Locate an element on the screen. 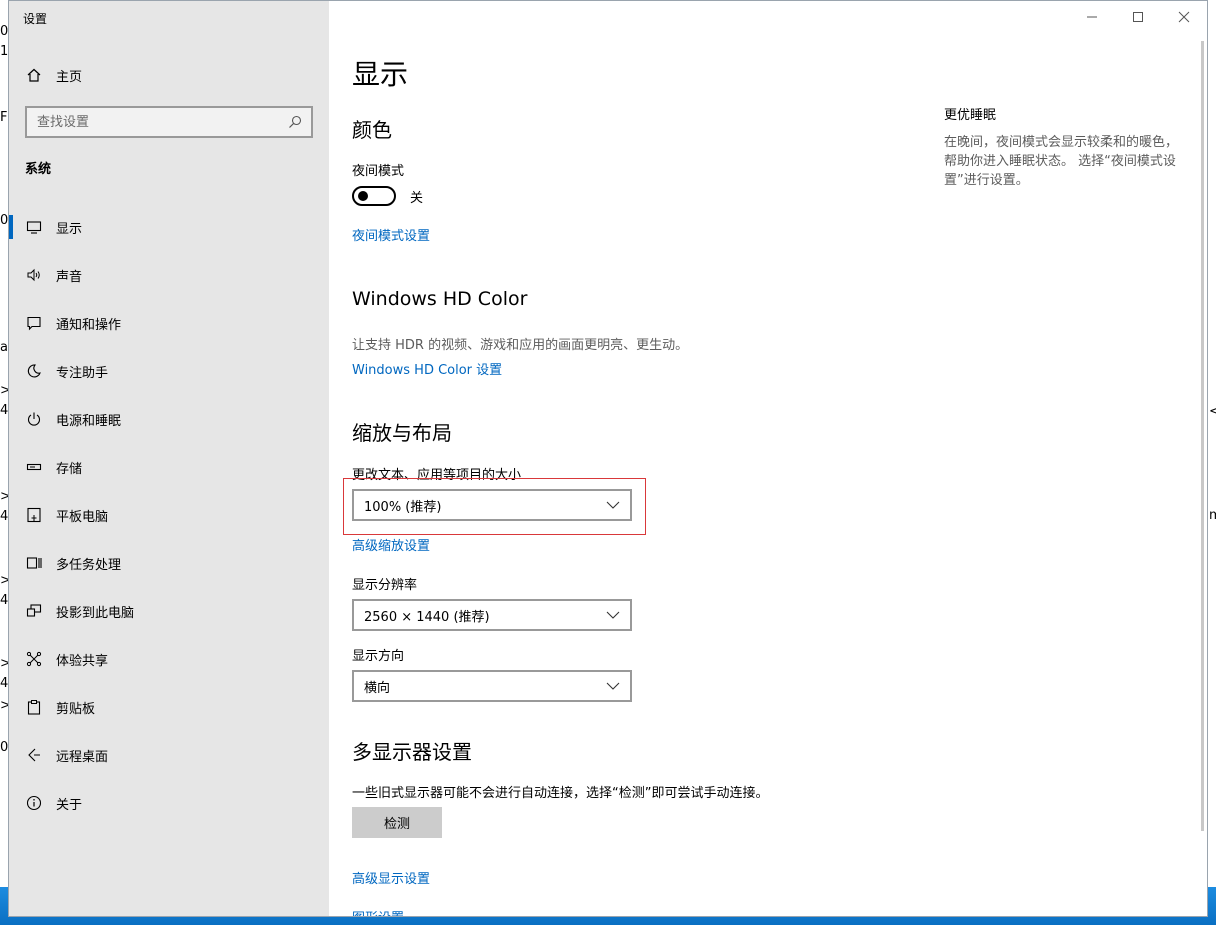 The image size is (1216, 925). resolution-label: 显示分辨率 is located at coordinates (385, 585).